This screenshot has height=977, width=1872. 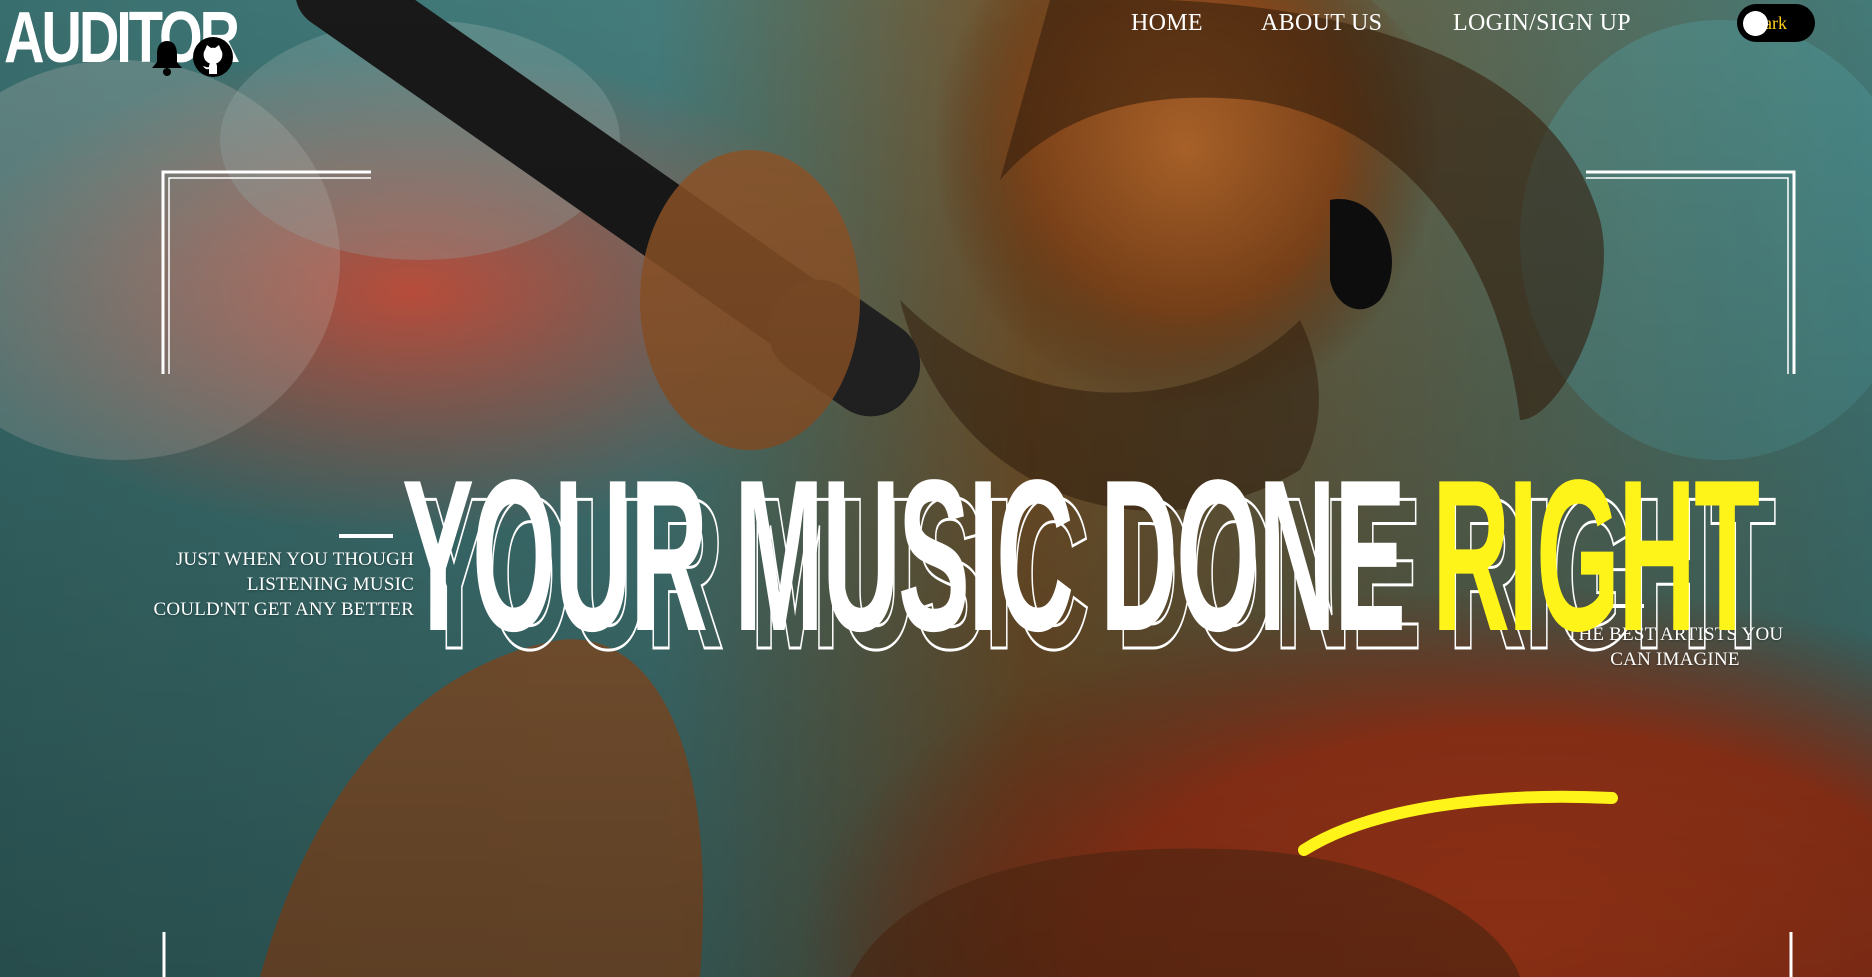 What do you see at coordinates (1321, 23) in the screenshot?
I see `nav-about-us: ABOUT US` at bounding box center [1321, 23].